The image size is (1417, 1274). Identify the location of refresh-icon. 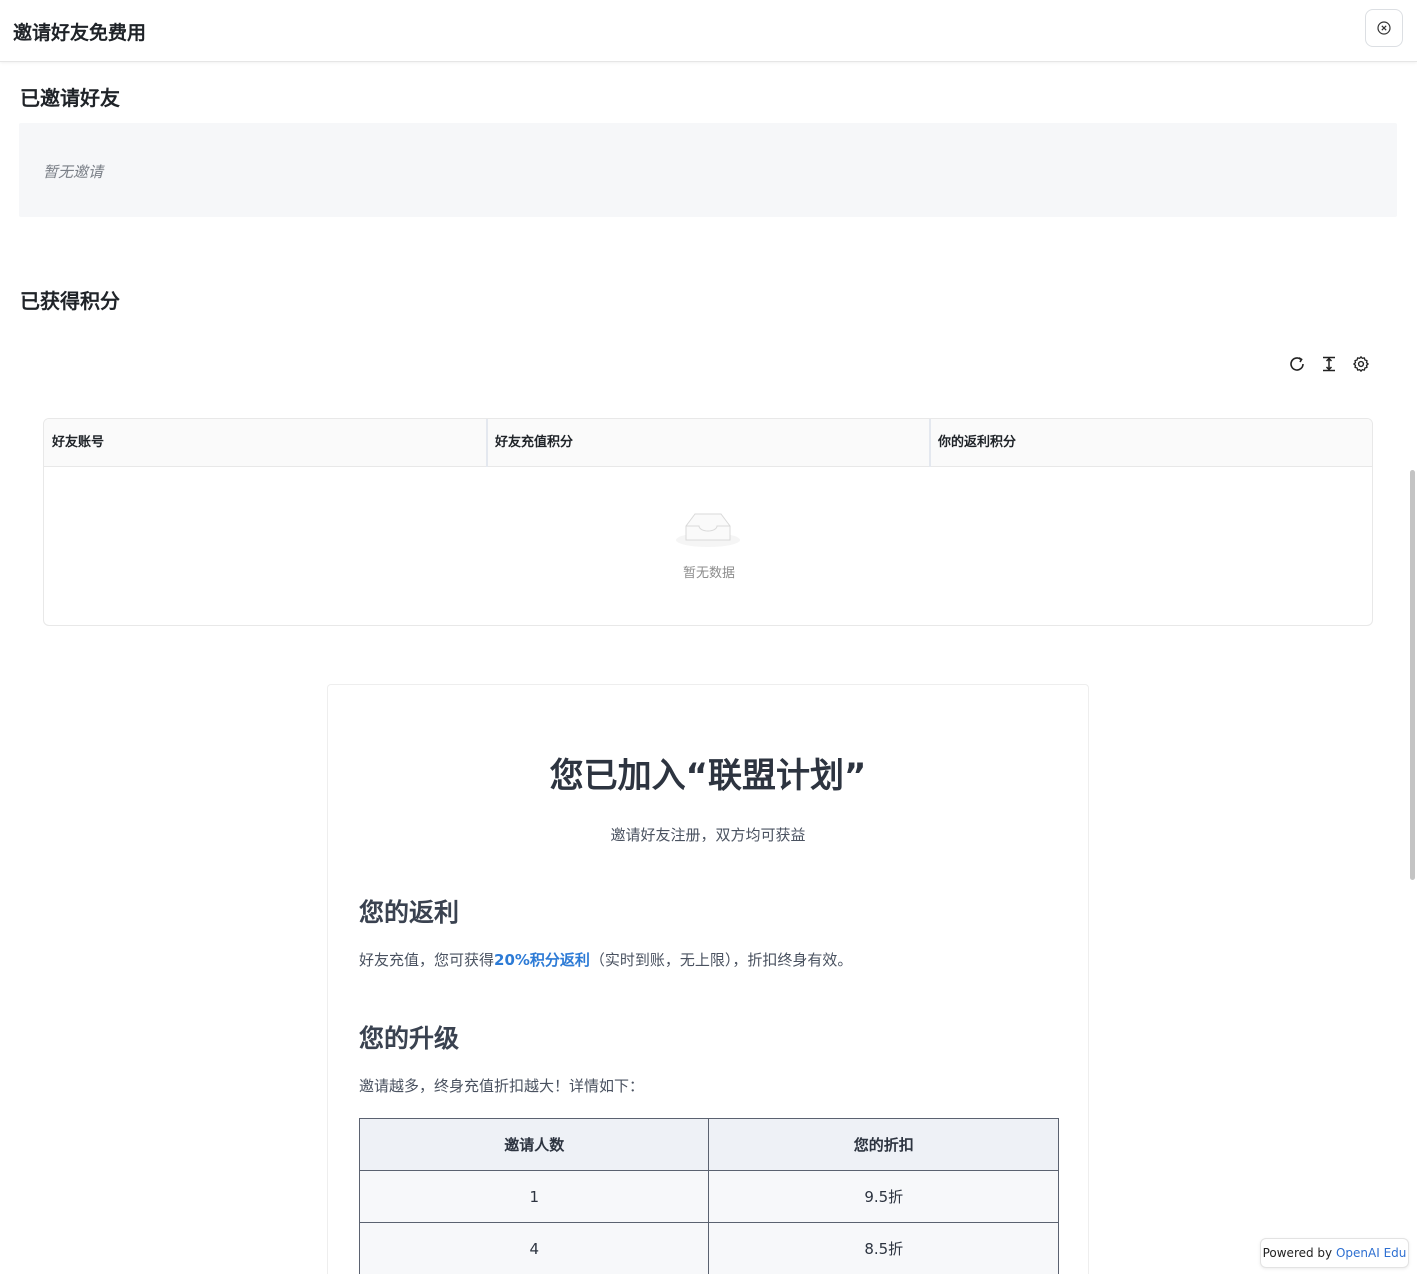
(1297, 364).